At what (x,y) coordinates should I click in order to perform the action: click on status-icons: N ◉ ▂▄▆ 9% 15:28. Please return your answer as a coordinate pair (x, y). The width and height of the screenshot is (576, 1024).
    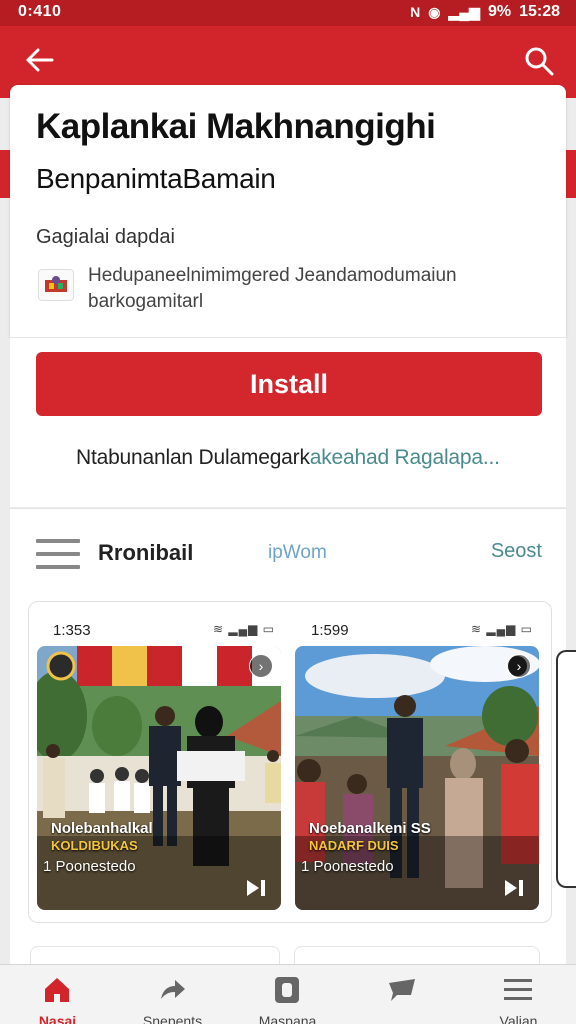
    Looking at the image, I should click on (485, 12).